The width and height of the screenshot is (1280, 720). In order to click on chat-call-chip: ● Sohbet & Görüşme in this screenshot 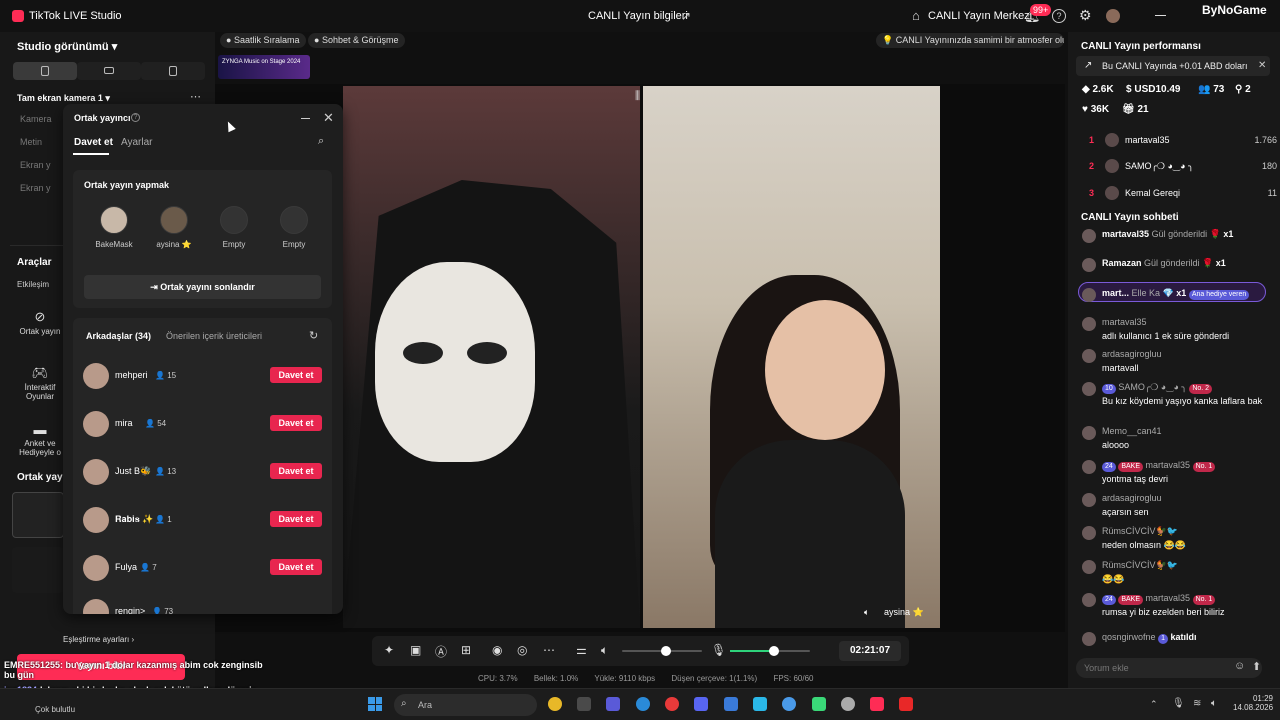, I will do `click(357, 40)`.